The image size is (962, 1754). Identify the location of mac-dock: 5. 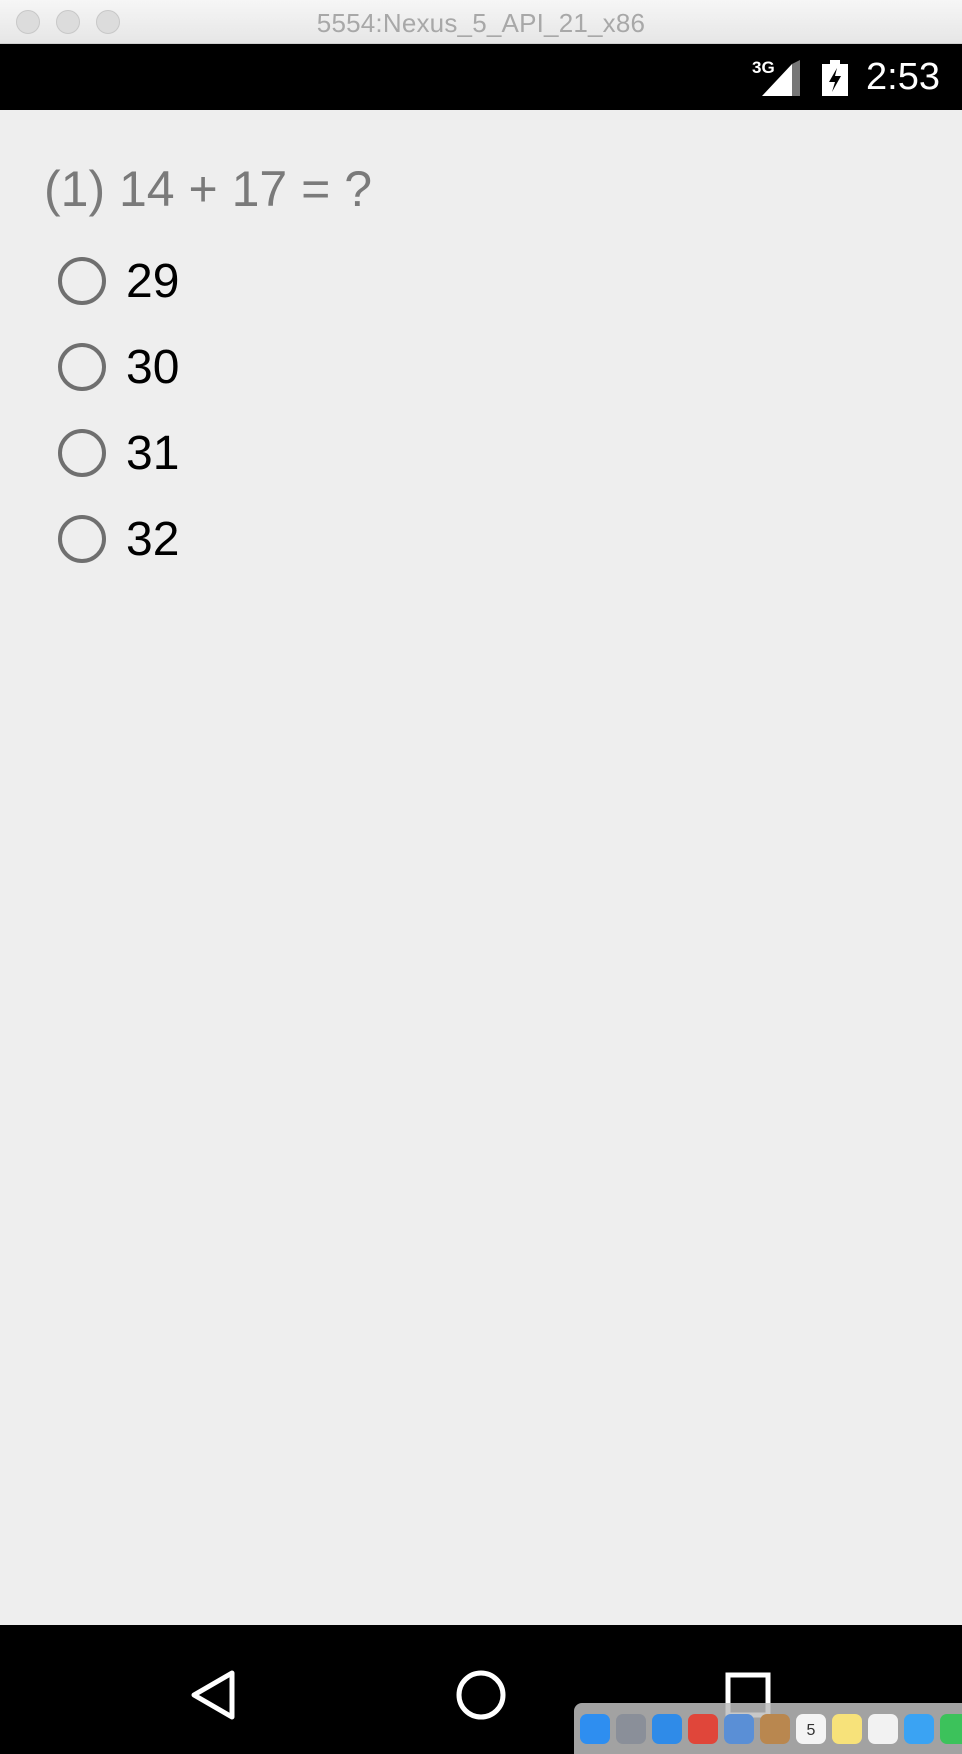
(768, 1728).